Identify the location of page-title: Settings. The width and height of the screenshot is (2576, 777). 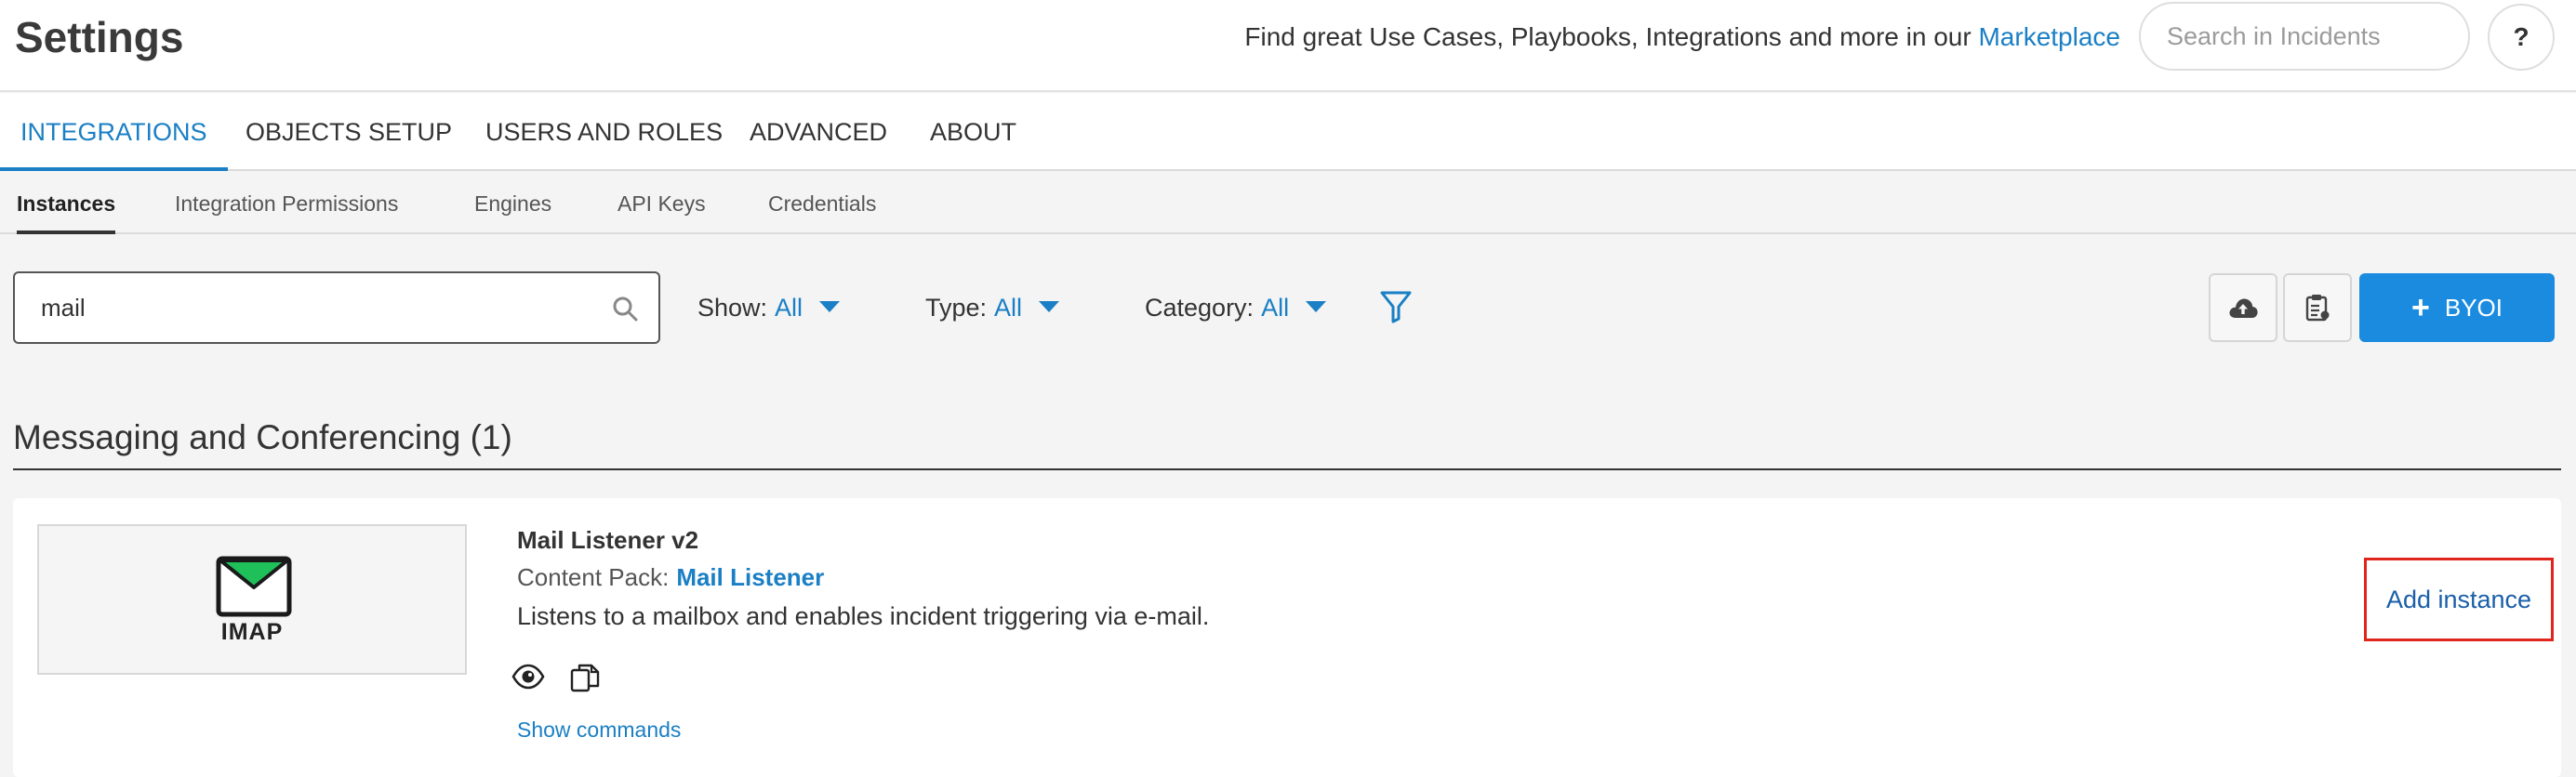
(99, 37).